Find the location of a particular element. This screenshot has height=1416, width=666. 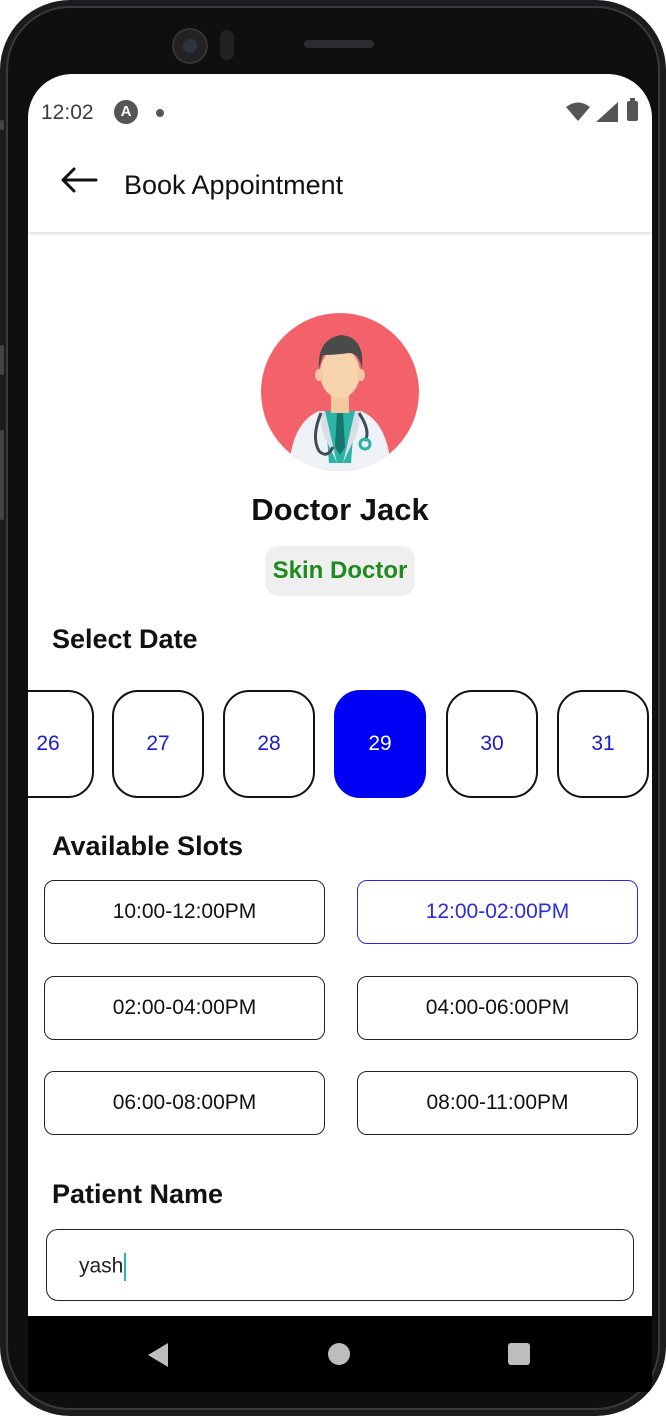

patient-name-input: yash is located at coordinates (340, 1265).